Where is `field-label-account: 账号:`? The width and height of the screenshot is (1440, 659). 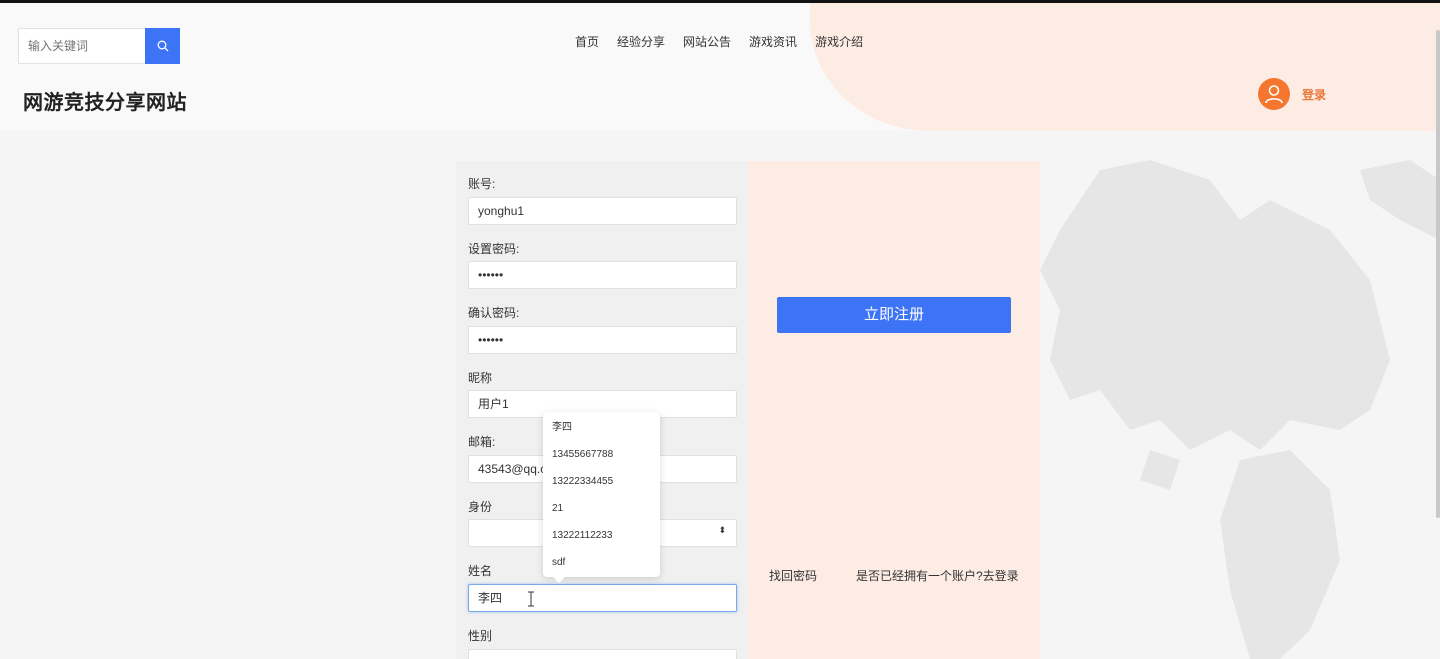
field-label-account: 账号: is located at coordinates (482, 184).